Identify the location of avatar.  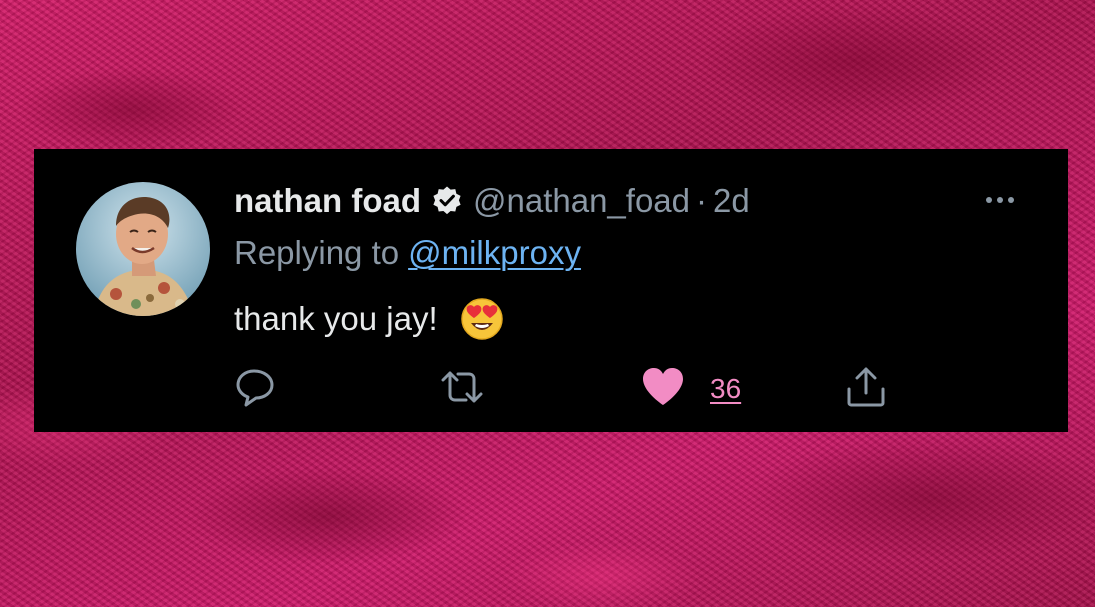
(143, 249).